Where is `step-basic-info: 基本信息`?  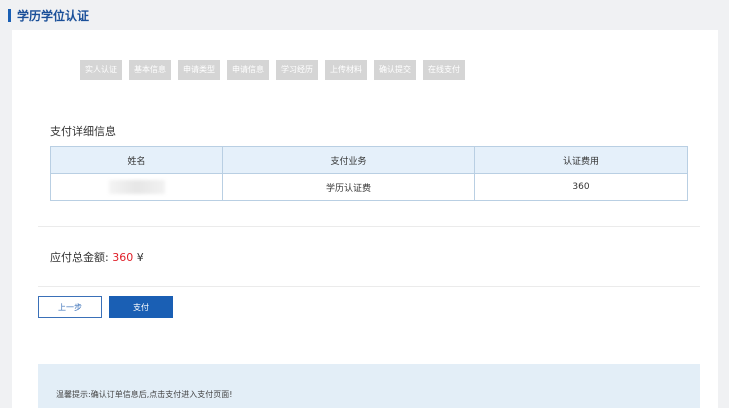
step-basic-info: 基本信息 is located at coordinates (150, 70).